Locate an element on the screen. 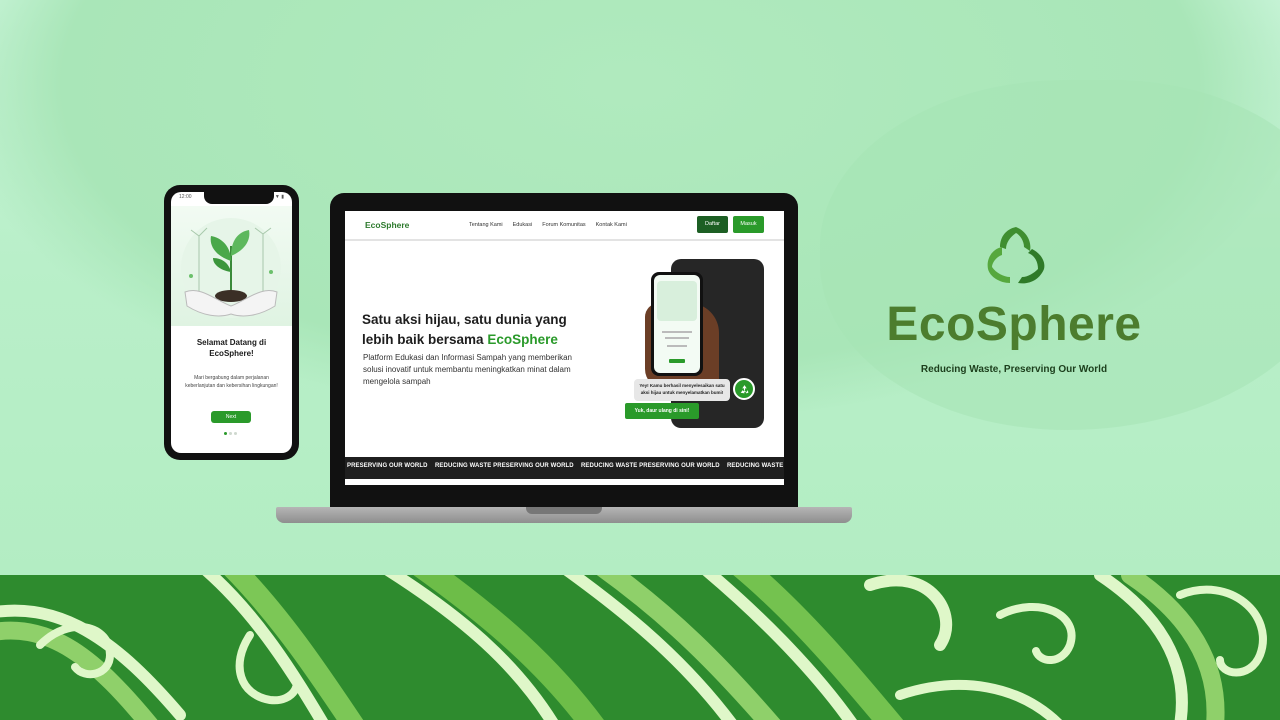  hero-phone-image is located at coordinates (677, 324).